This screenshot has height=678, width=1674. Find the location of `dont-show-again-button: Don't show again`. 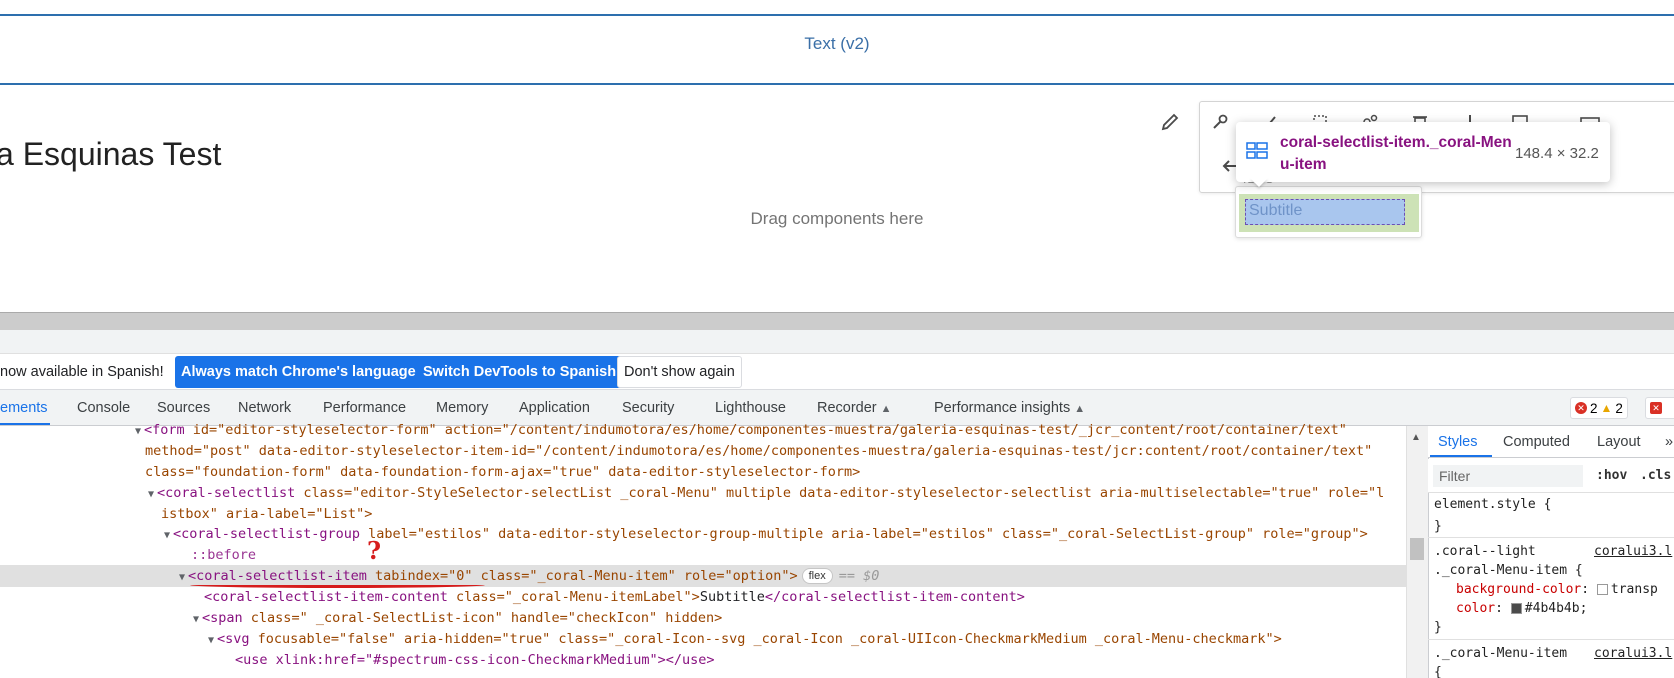

dont-show-again-button: Don't show again is located at coordinates (679, 372).